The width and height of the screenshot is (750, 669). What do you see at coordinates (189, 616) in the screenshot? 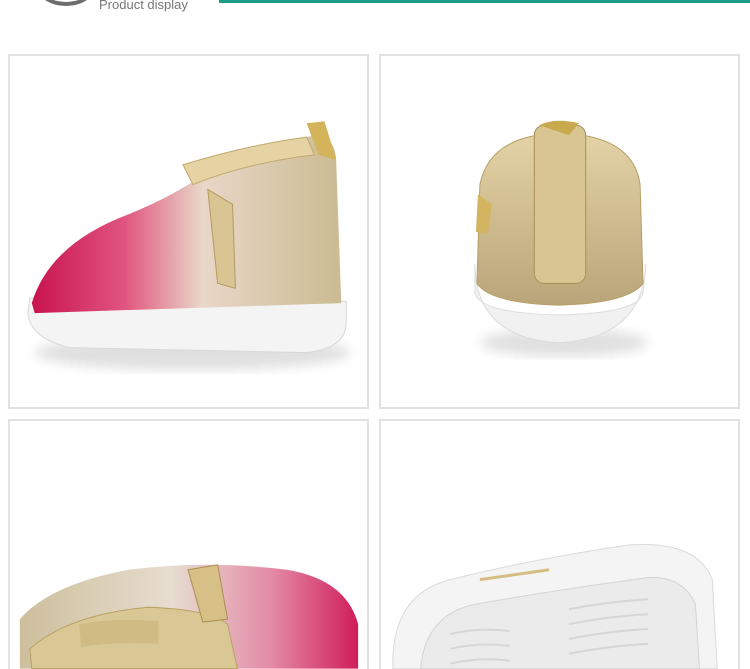
I see `top-view-shoe` at bounding box center [189, 616].